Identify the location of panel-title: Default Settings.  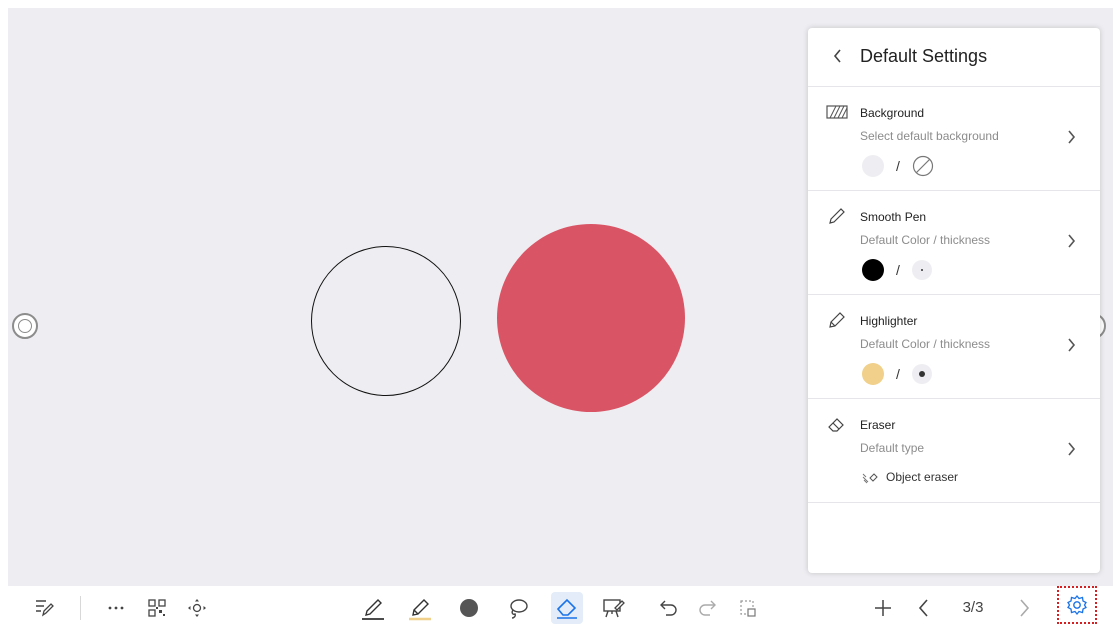
(924, 56).